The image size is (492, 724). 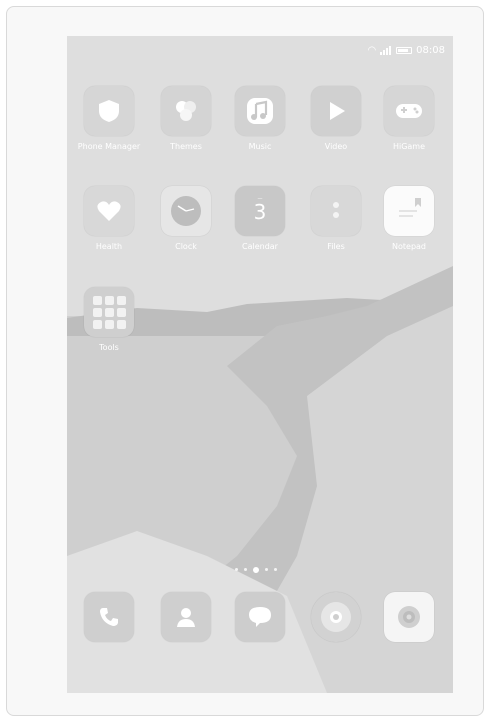 I want to click on dock-phone, so click(x=109, y=617).